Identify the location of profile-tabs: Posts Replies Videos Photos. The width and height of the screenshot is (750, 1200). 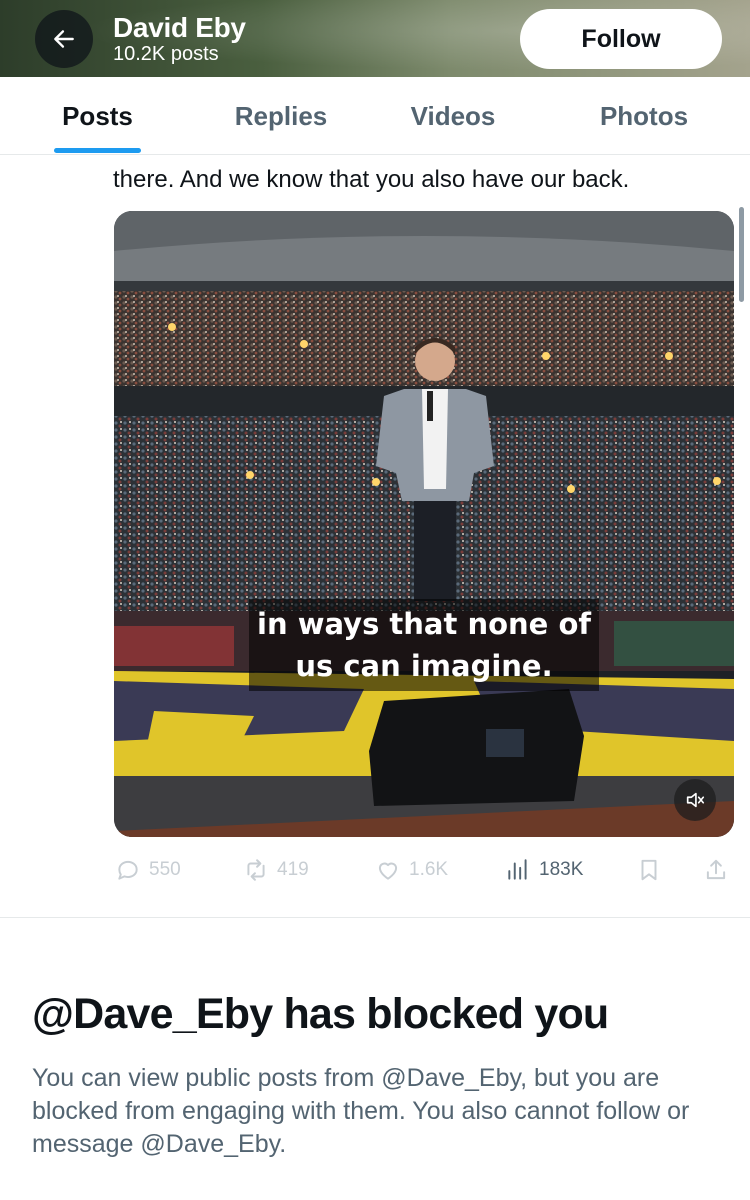
(375, 116).